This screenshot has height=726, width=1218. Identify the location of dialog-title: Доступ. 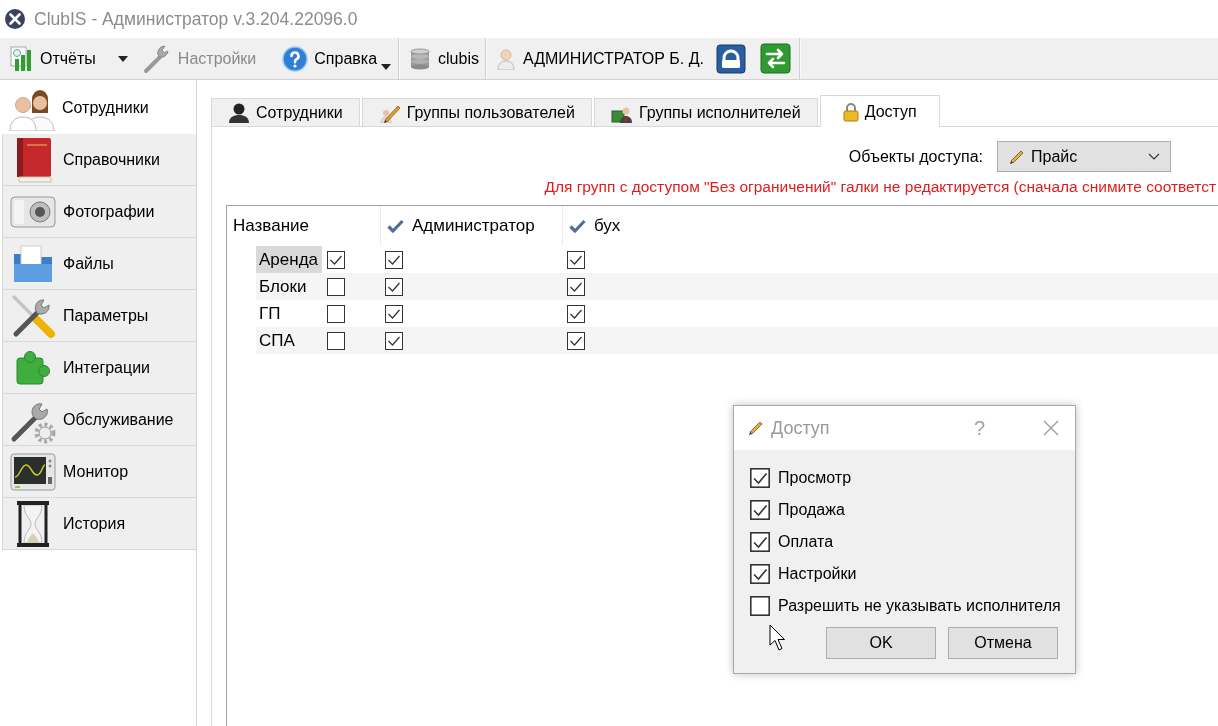
(800, 428).